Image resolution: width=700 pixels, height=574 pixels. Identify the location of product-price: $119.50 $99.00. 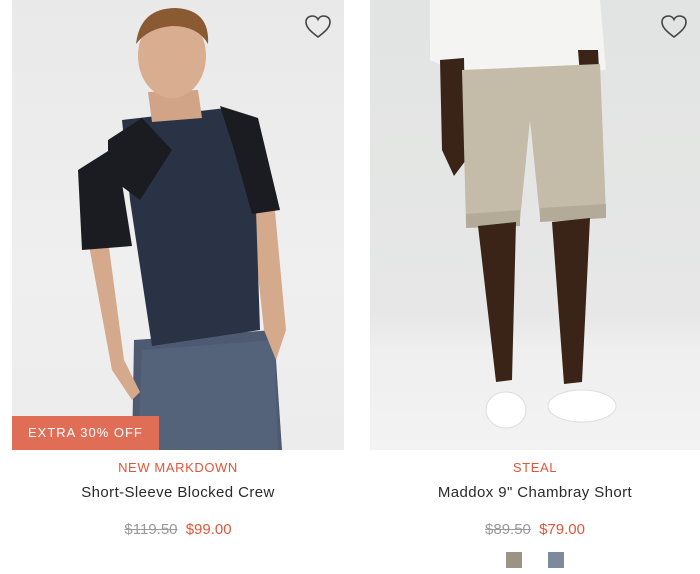
(178, 529).